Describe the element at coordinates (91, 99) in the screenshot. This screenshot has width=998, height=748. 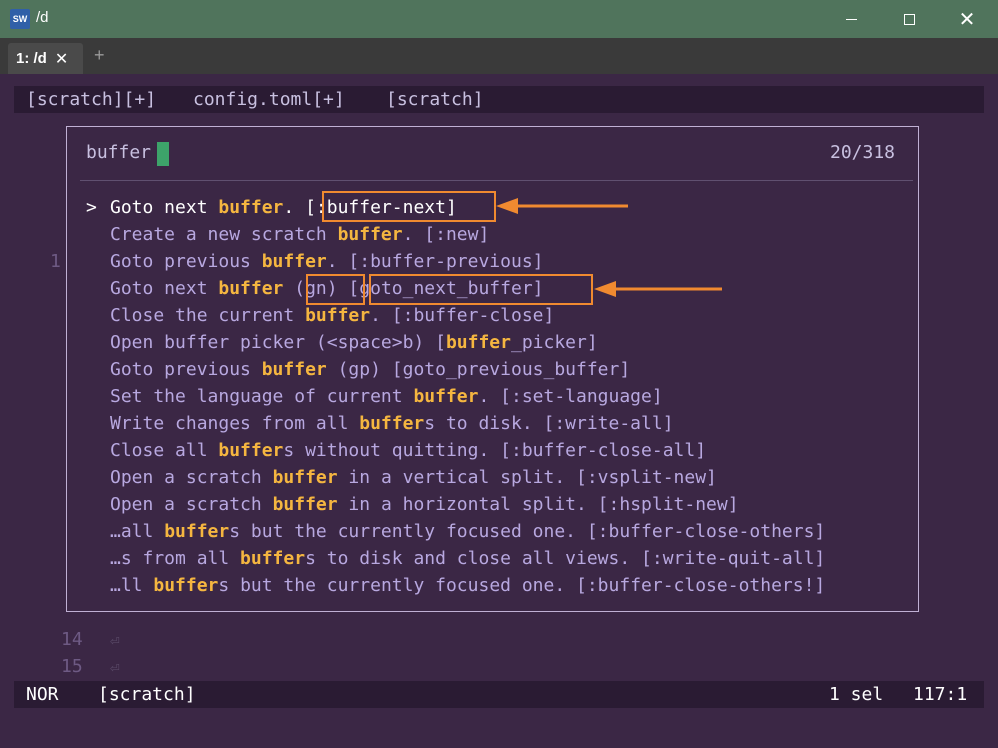
I see `buffer-tab-scratch-modified: [scratch][+]` at that location.